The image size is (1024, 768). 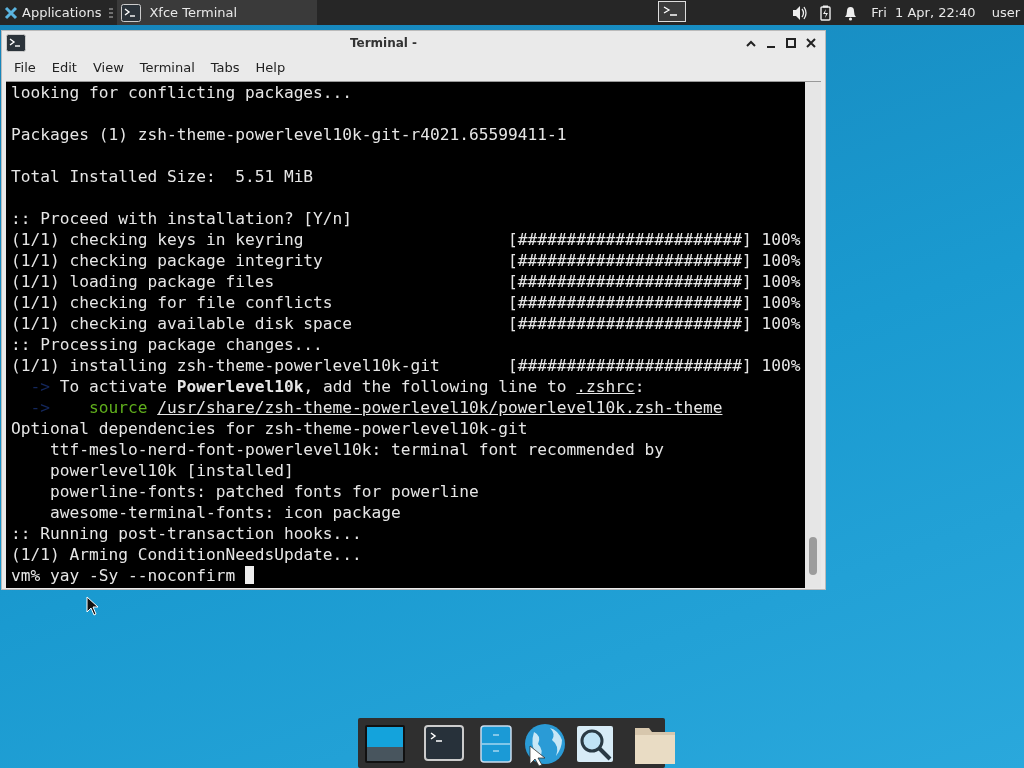 I want to click on workspace-switcher, so click(x=672, y=11).